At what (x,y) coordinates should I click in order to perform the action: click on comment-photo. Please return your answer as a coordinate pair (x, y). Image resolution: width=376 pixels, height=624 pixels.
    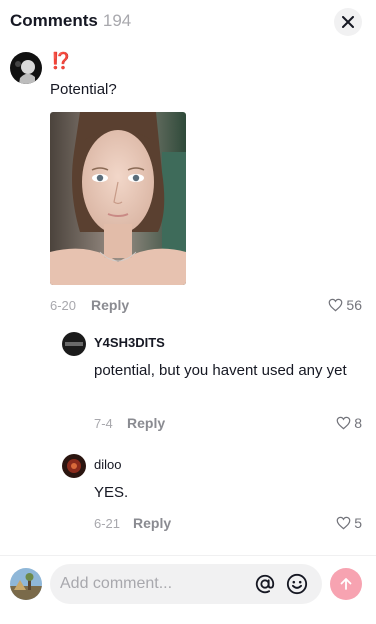
    Looking at the image, I should click on (118, 198).